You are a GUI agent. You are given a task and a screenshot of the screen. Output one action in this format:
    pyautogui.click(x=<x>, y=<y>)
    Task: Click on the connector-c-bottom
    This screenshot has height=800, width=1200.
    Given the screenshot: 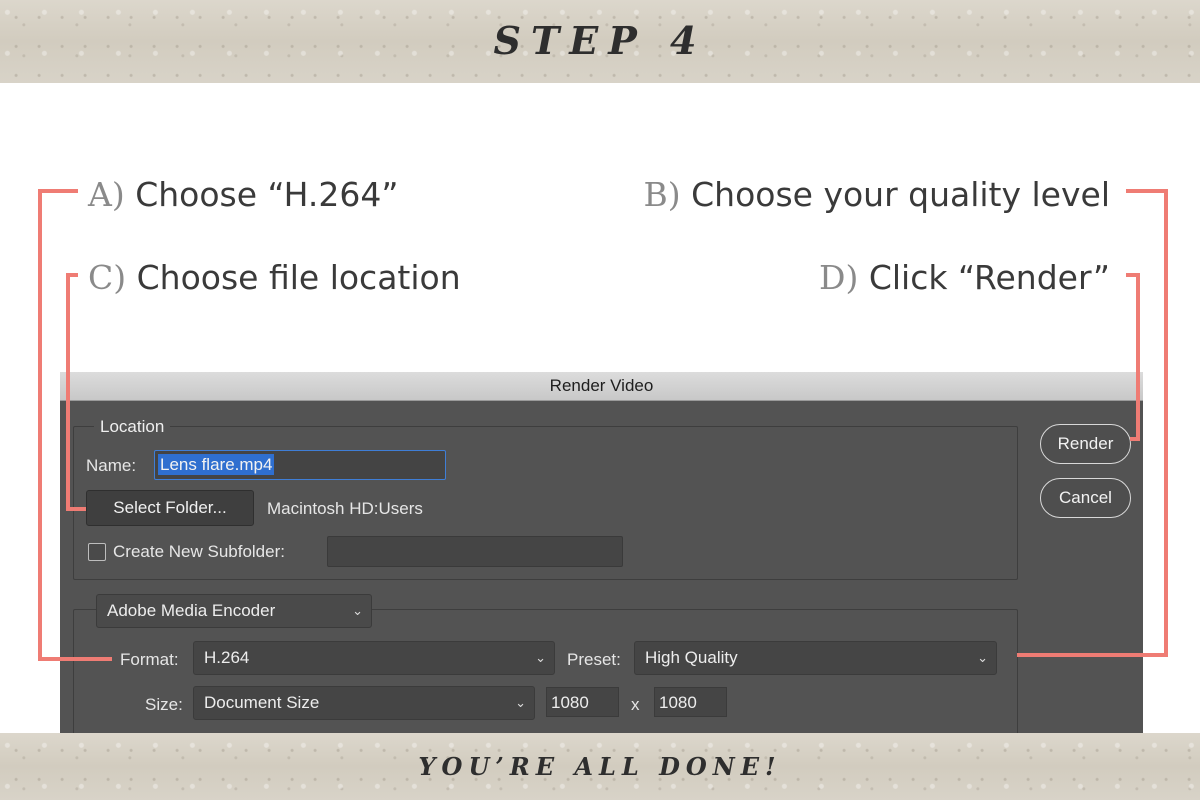 What is the action you would take?
    pyautogui.click(x=76, y=509)
    